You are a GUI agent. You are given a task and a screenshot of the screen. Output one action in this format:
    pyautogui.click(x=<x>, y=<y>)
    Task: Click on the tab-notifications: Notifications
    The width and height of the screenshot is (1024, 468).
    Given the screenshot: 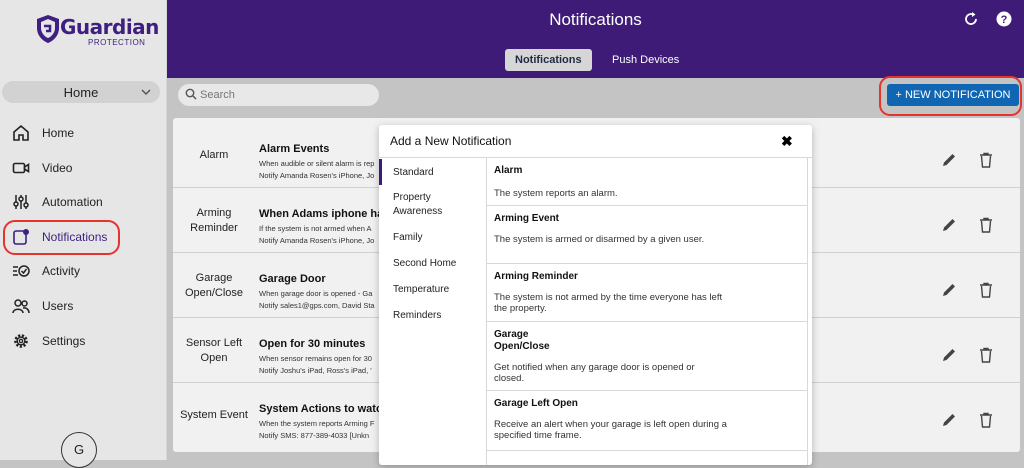 What is the action you would take?
    pyautogui.click(x=548, y=60)
    